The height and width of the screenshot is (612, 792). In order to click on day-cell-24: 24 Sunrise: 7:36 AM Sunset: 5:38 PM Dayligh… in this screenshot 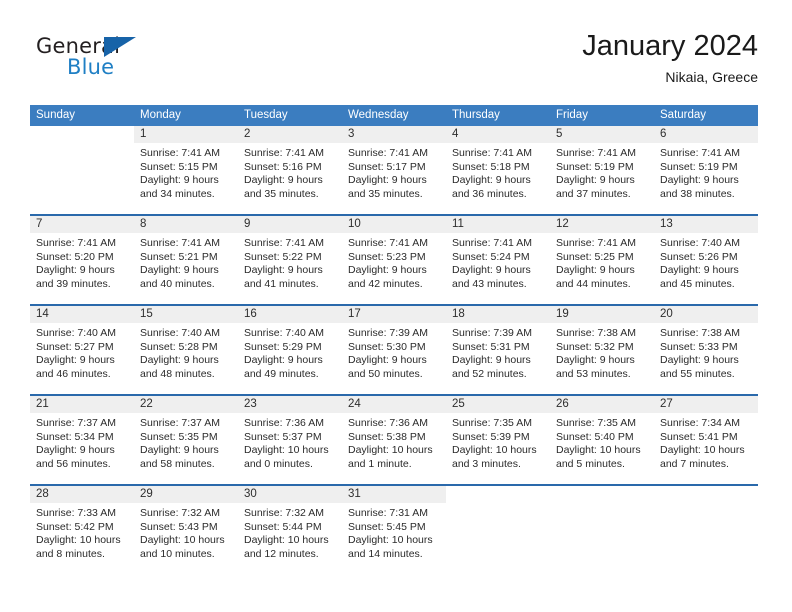, I will do `click(394, 440)`.